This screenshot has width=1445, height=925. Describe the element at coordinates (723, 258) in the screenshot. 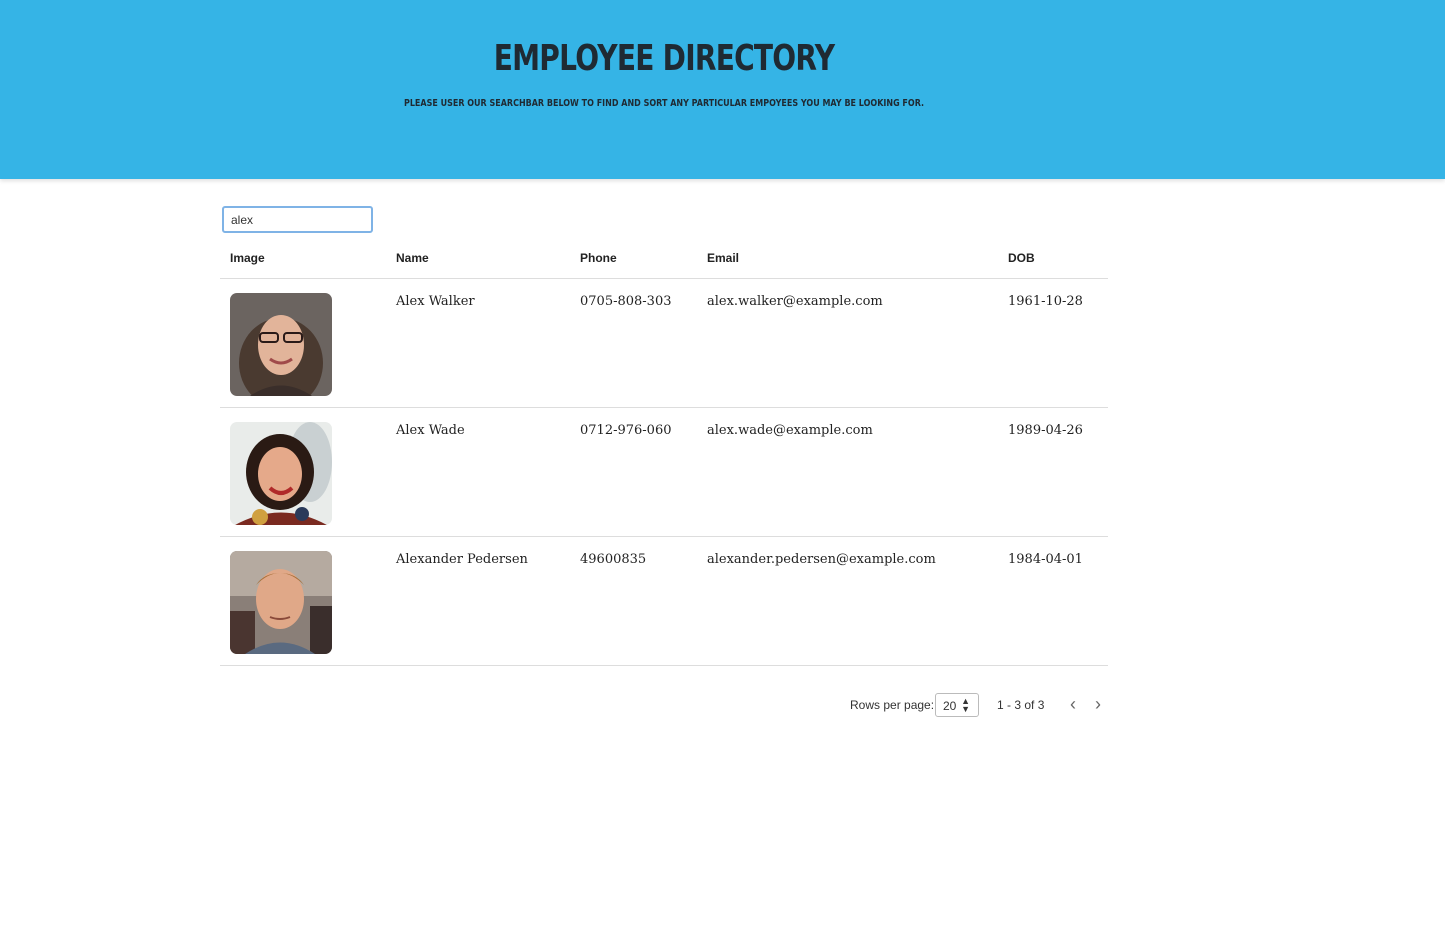

I see `column-header-email: Email` at that location.